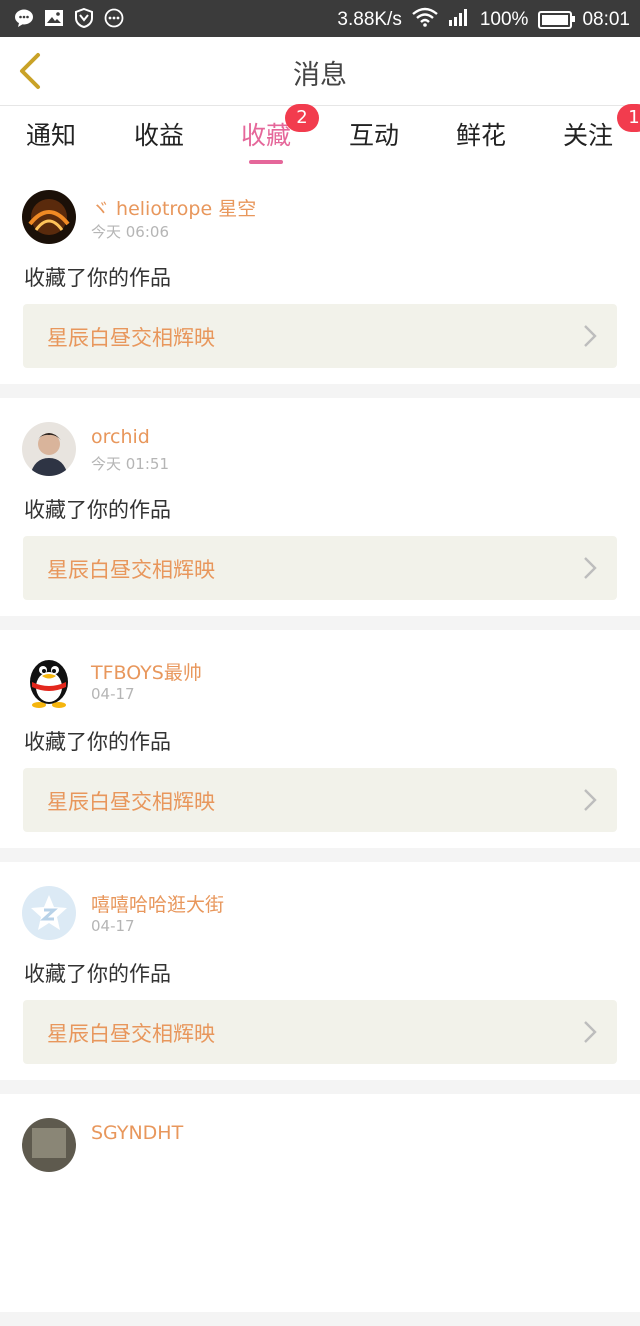 The height and width of the screenshot is (1326, 640). What do you see at coordinates (588, 135) in the screenshot?
I see `tab-label: 关注` at bounding box center [588, 135].